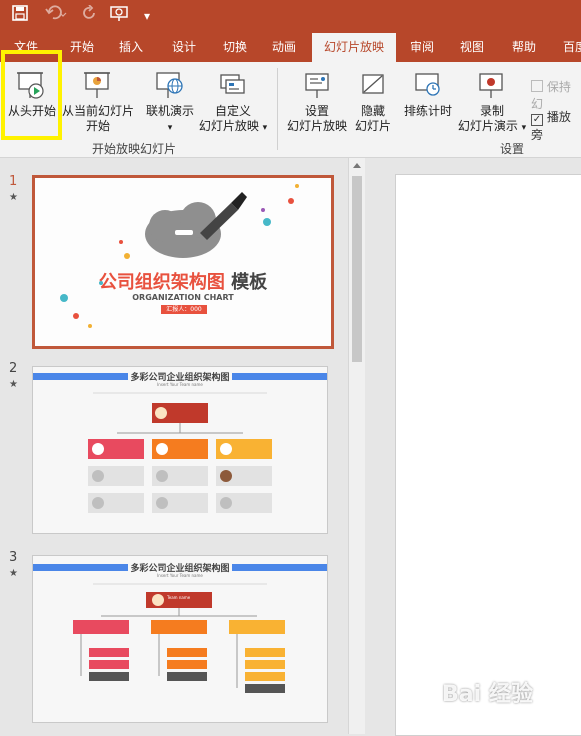 This screenshot has height=736, width=581. What do you see at coordinates (427, 84) in the screenshot?
I see `rehearse-timer-icon` at bounding box center [427, 84].